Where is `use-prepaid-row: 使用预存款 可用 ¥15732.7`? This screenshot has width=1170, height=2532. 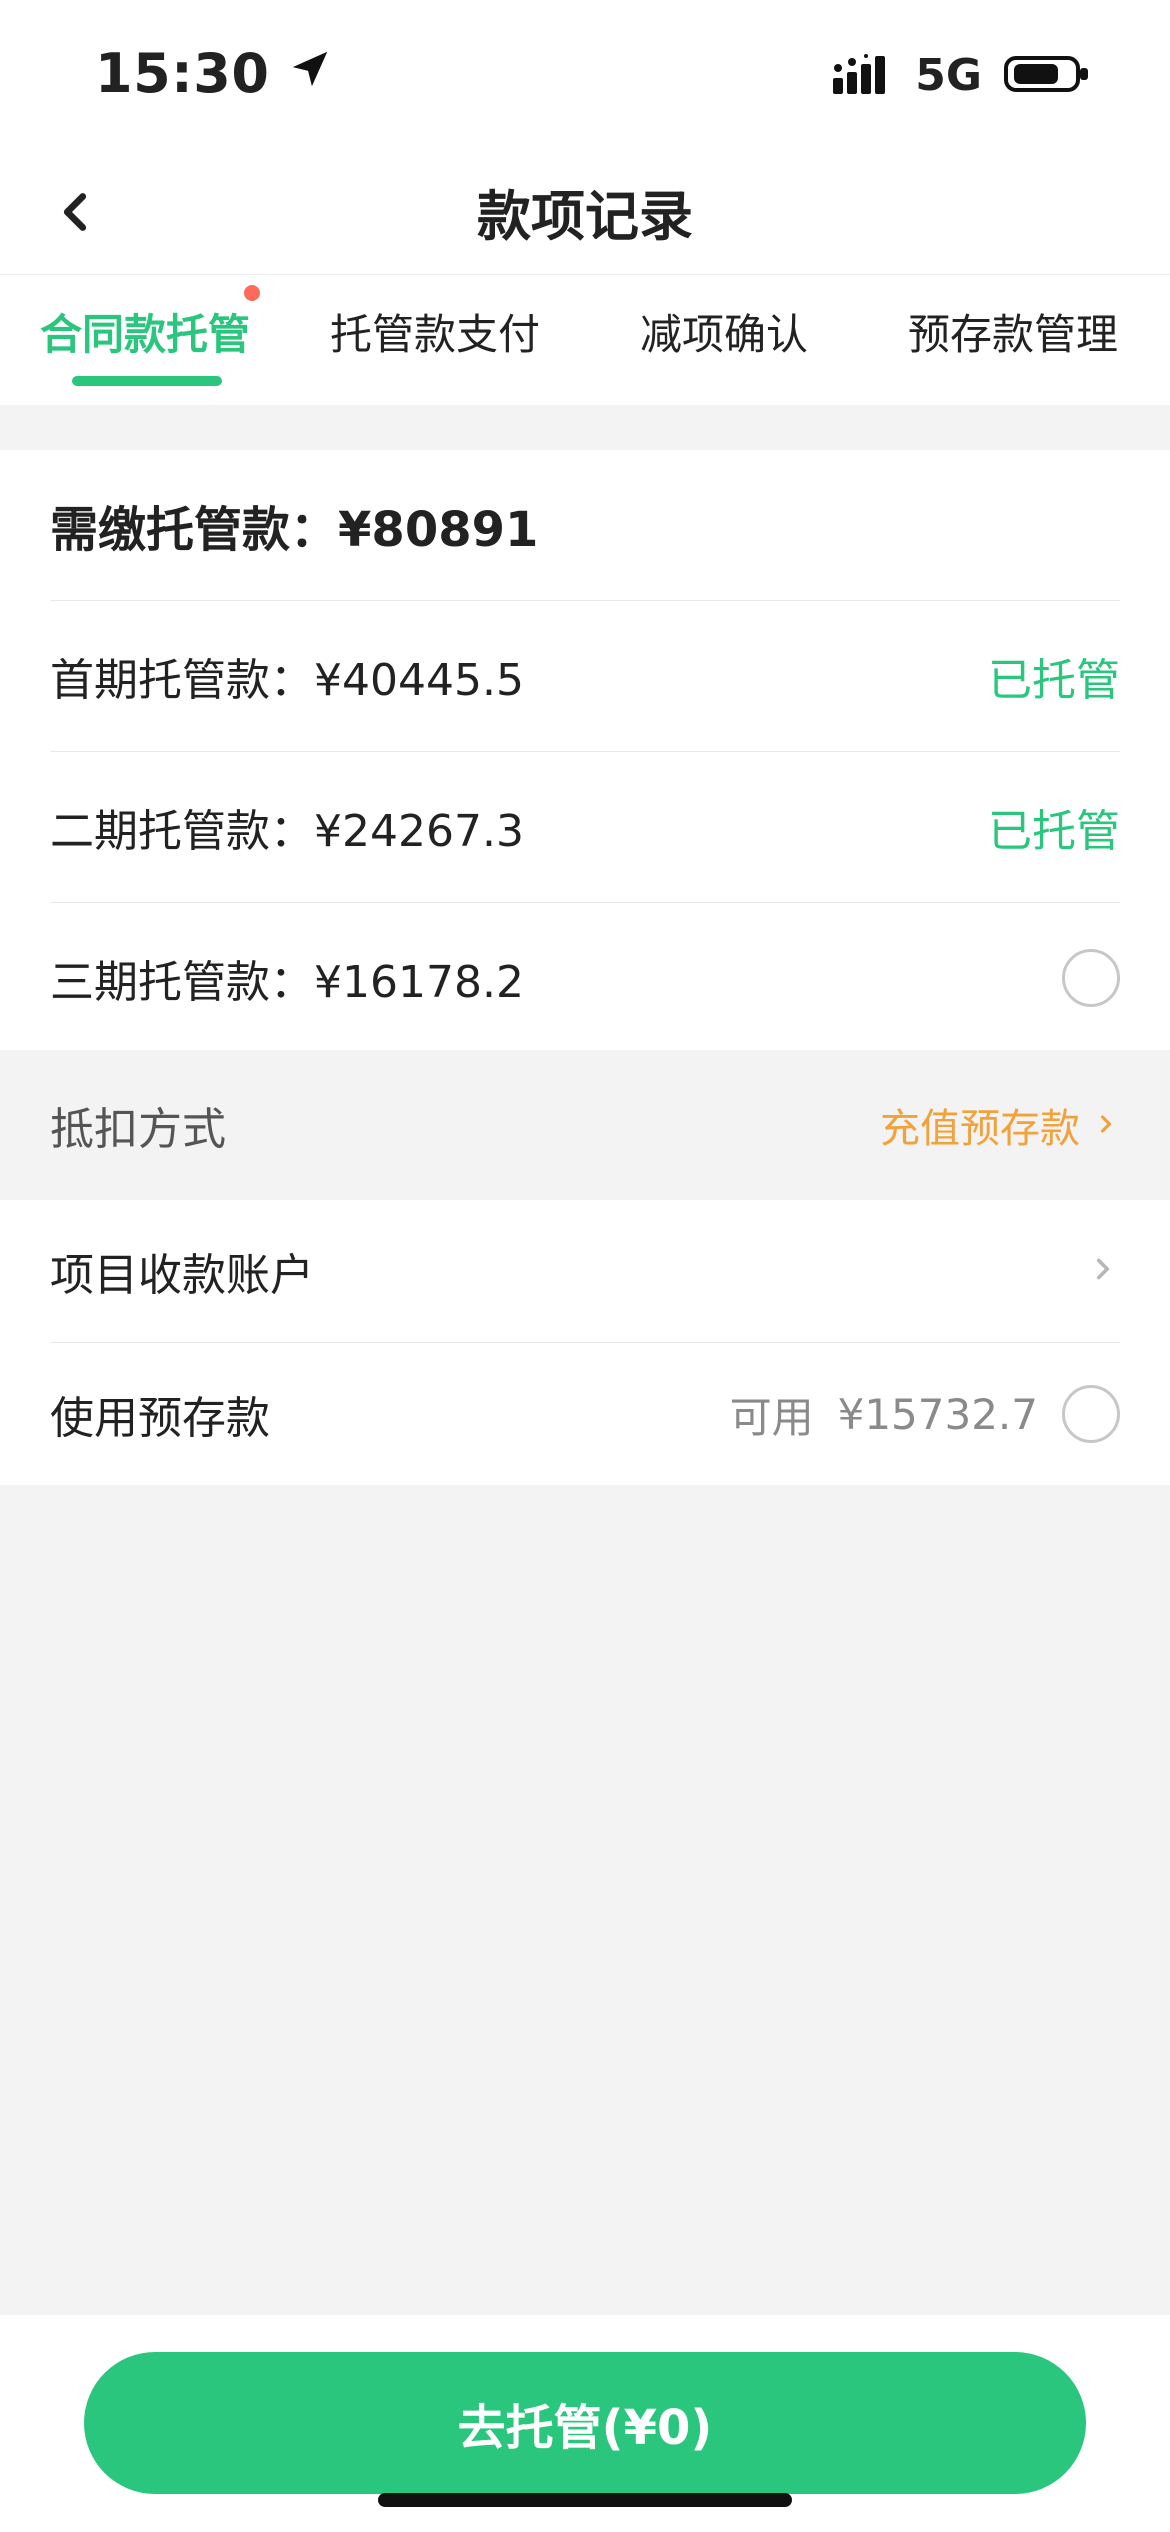 use-prepaid-row: 使用预存款 可用 ¥15732.7 is located at coordinates (585, 1414).